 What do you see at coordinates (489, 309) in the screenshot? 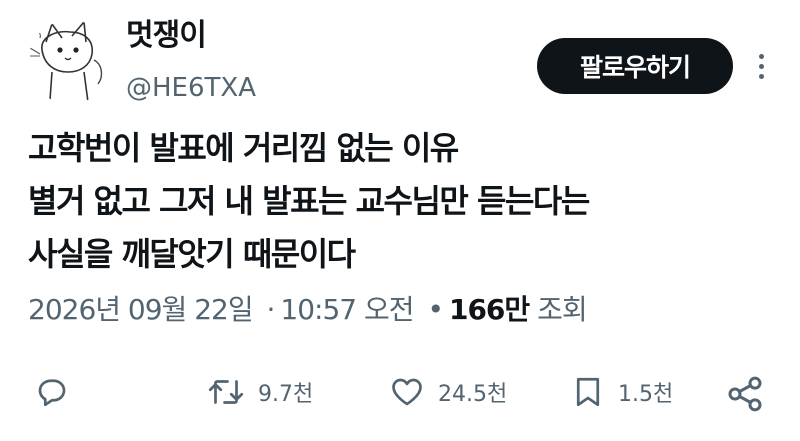
I see `views-count: 166만` at bounding box center [489, 309].